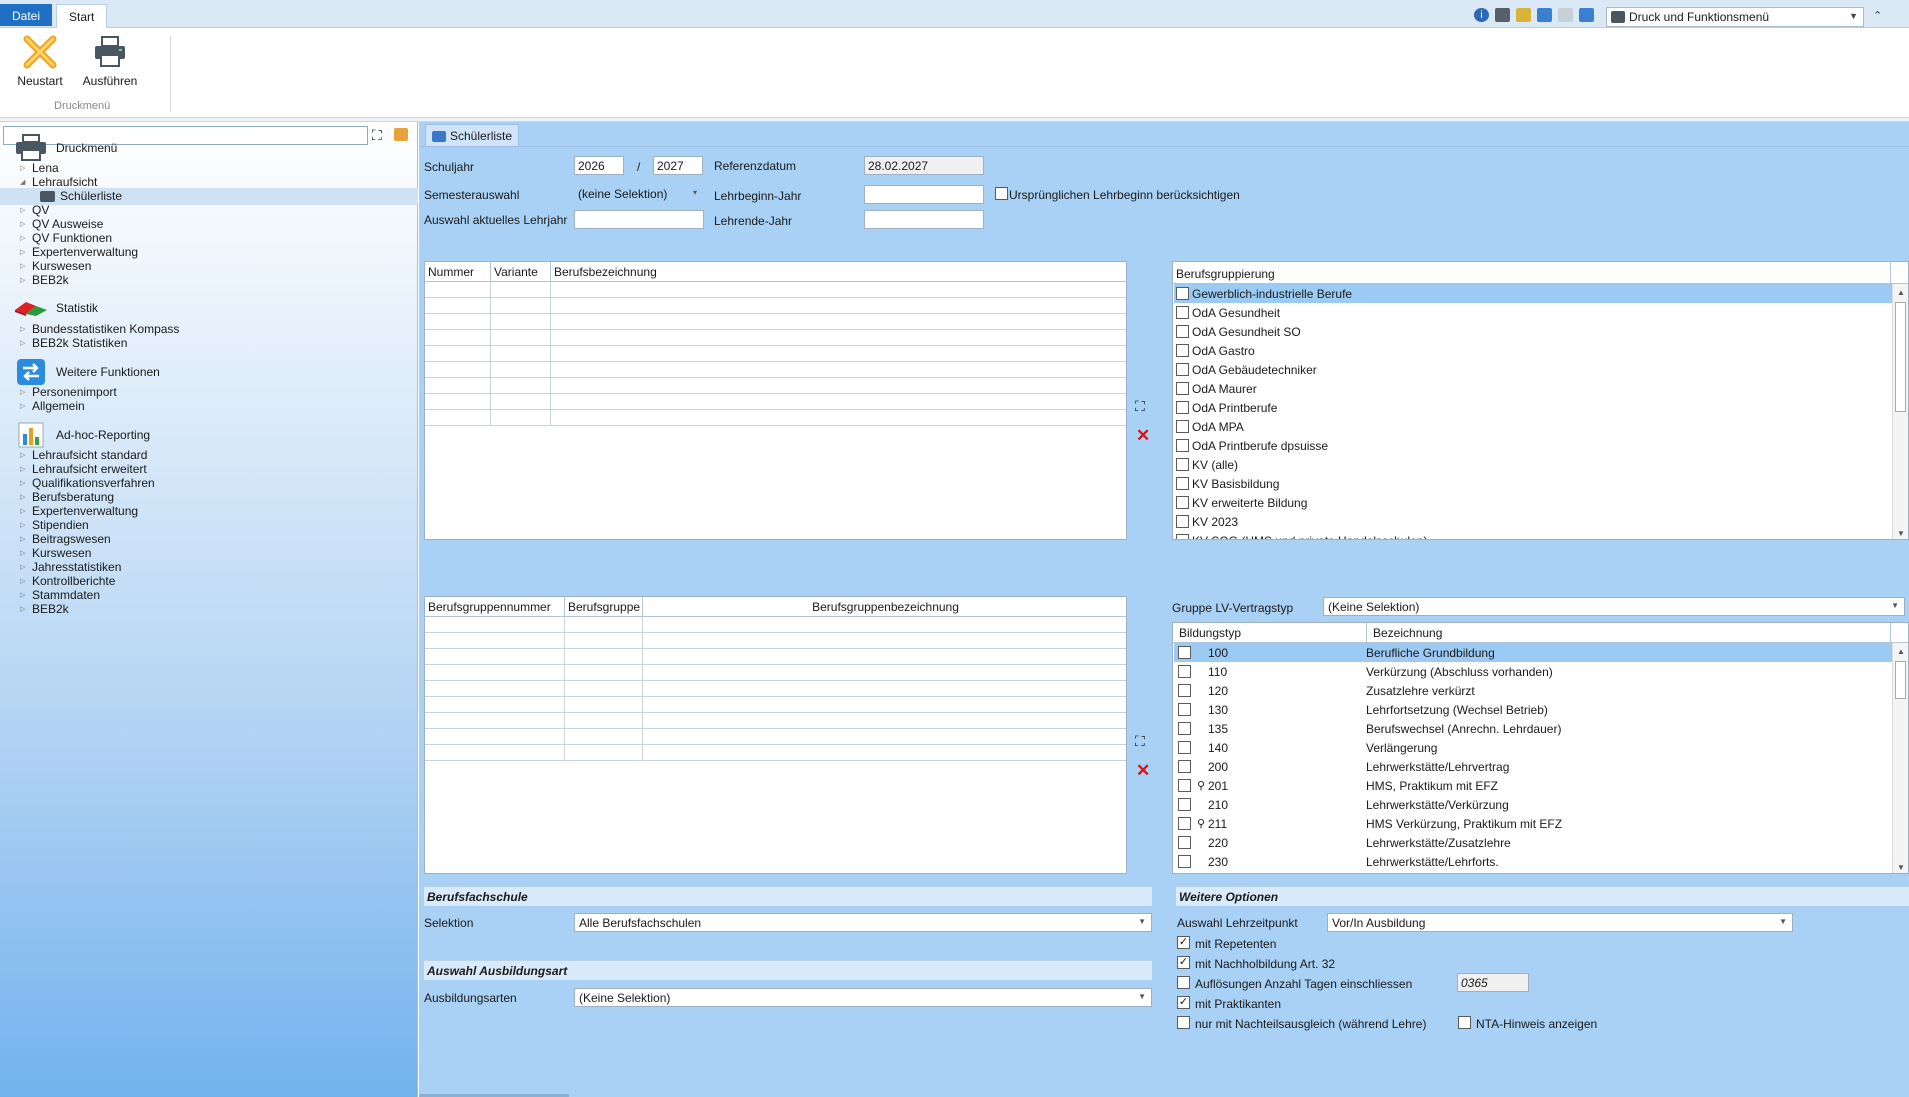  I want to click on folder-icon, so click(401, 134).